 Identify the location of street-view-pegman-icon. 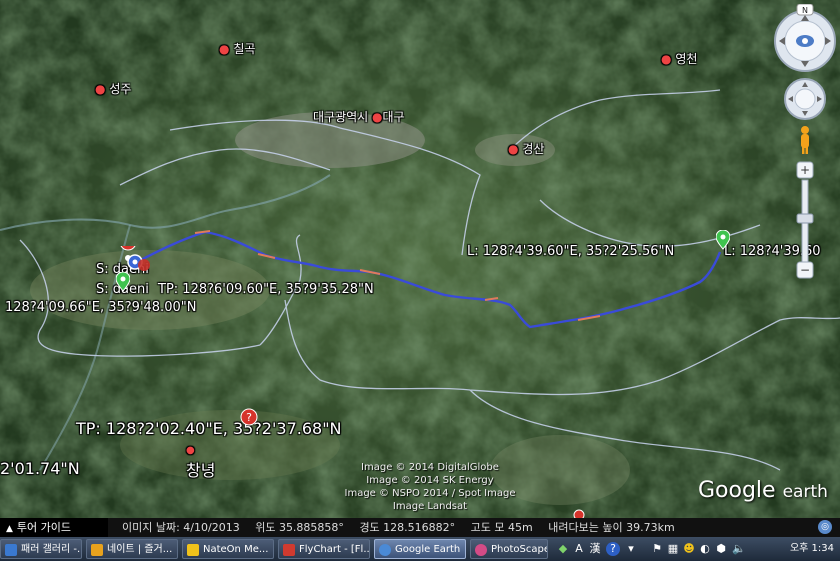
(805, 140).